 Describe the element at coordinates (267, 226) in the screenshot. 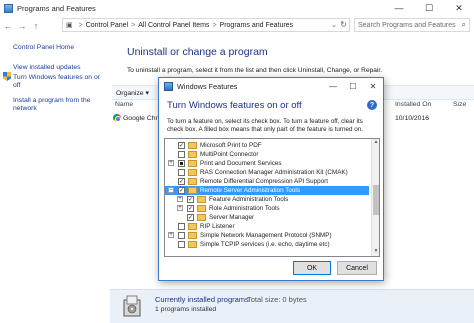

I see `feature-row: RIP Listener` at that location.